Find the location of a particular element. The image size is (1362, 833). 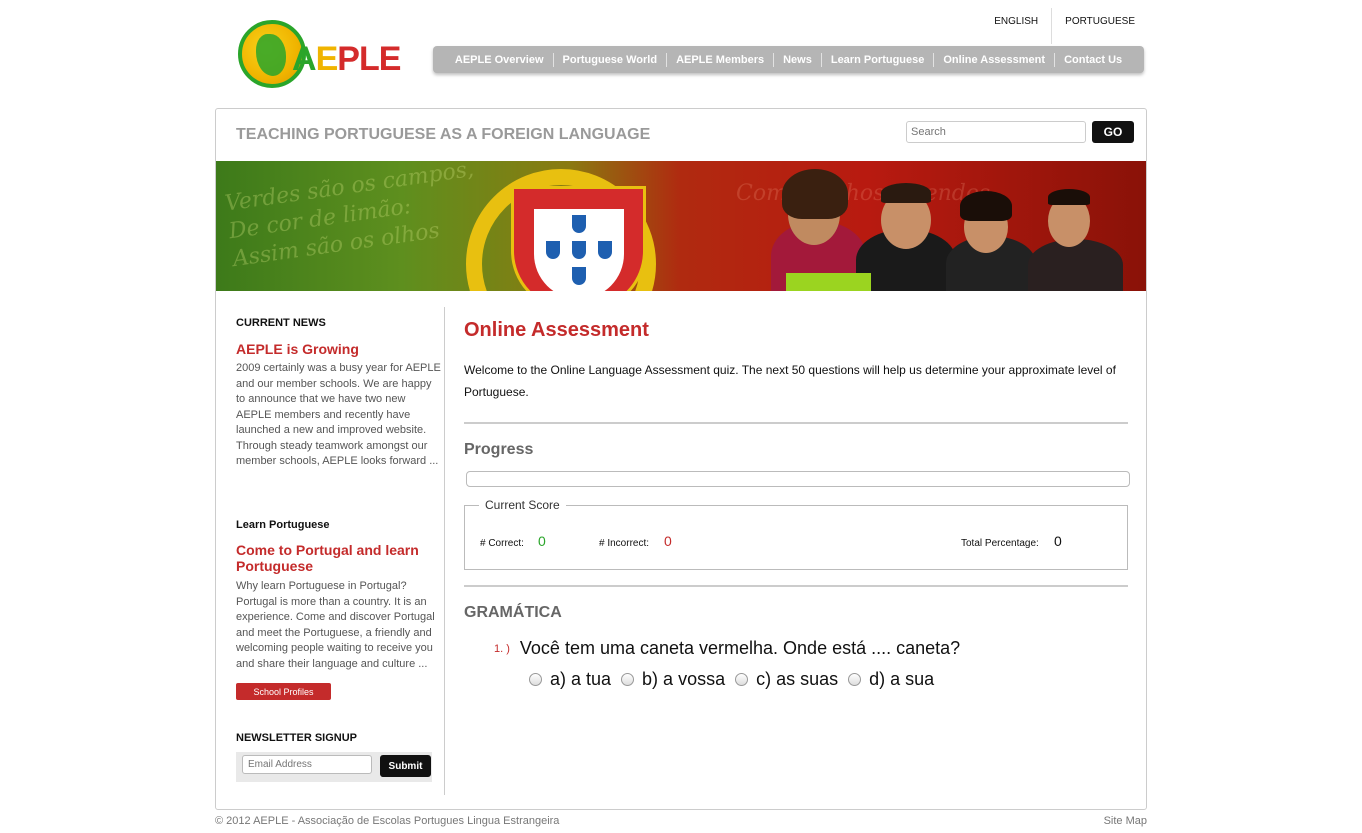

progress-heading: Progress is located at coordinates (499, 449).